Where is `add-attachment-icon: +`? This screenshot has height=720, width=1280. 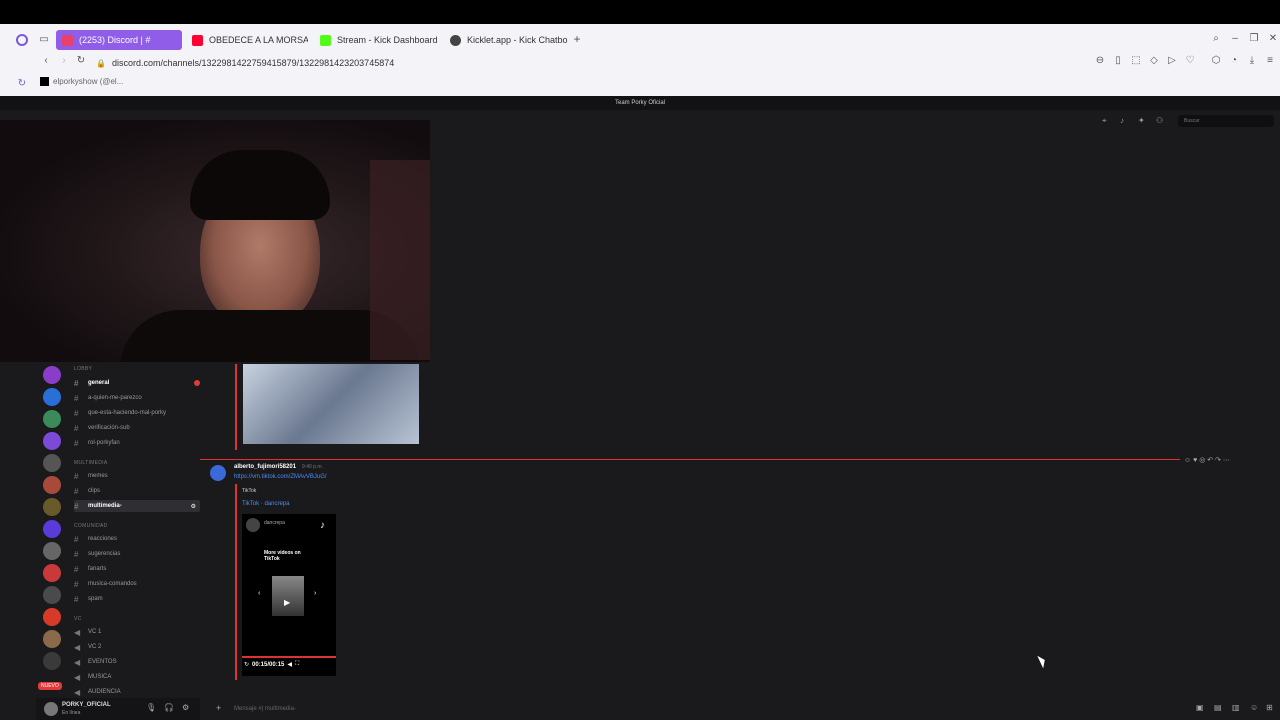
add-attachment-icon: + is located at coordinates (218, 708).